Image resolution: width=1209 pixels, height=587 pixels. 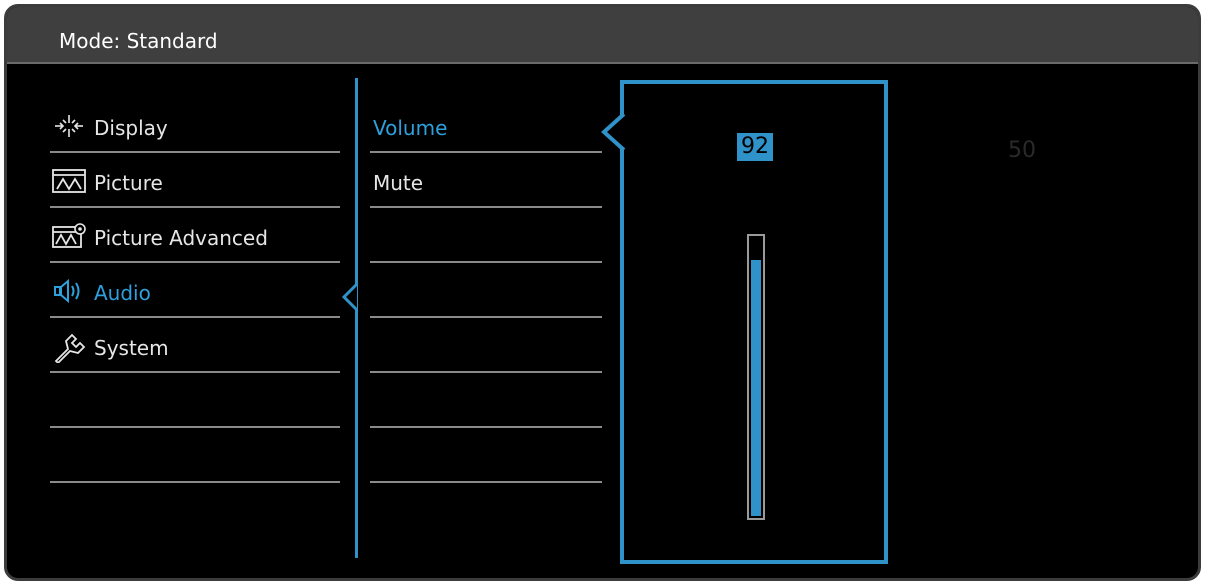 I want to click on volume-value: 92, so click(x=755, y=147).